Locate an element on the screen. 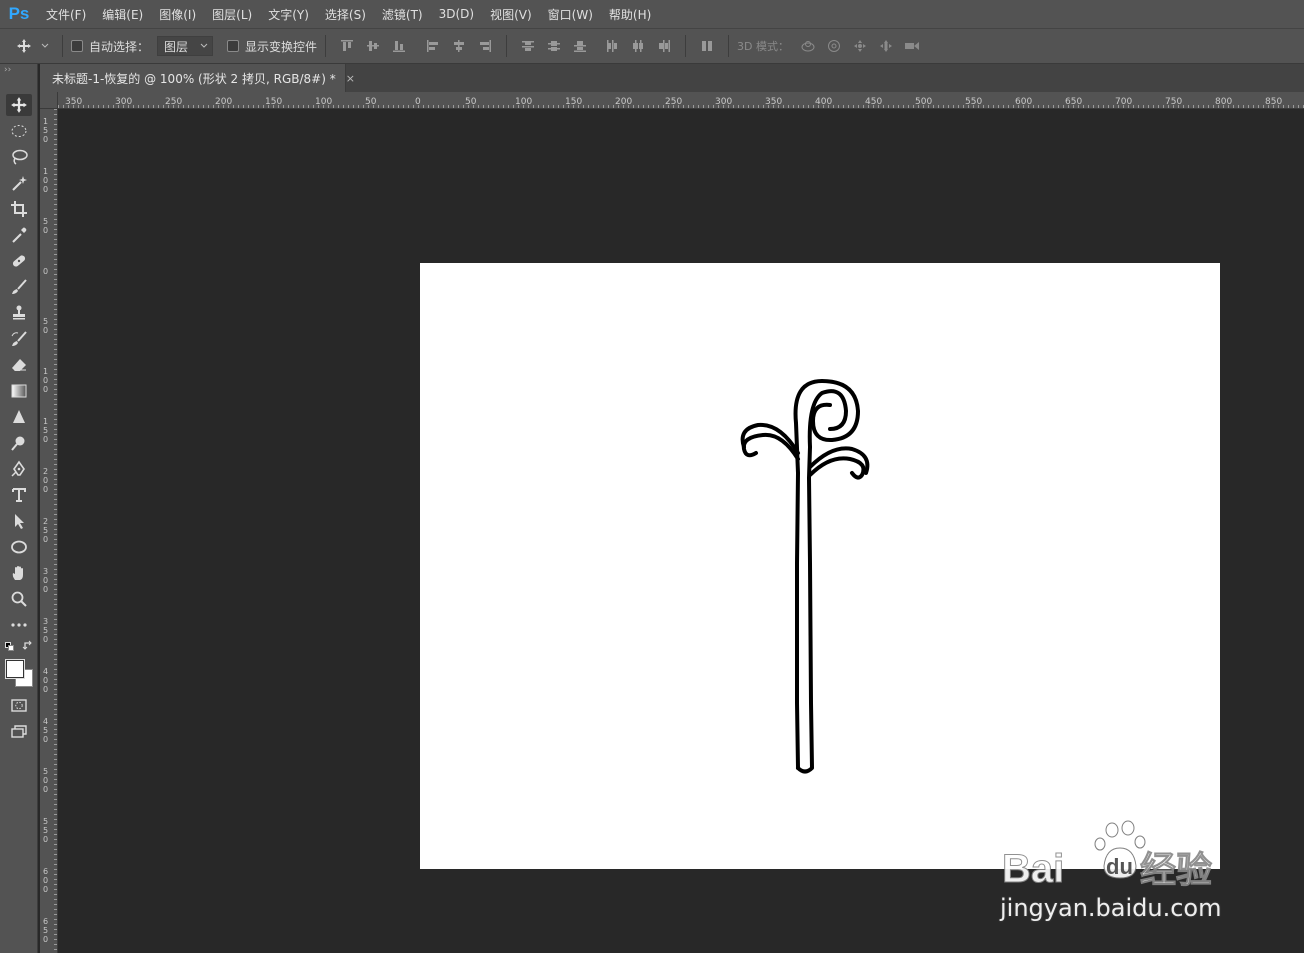 This screenshot has height=953, width=1304. menu-layer: 图层(L) is located at coordinates (232, 14).